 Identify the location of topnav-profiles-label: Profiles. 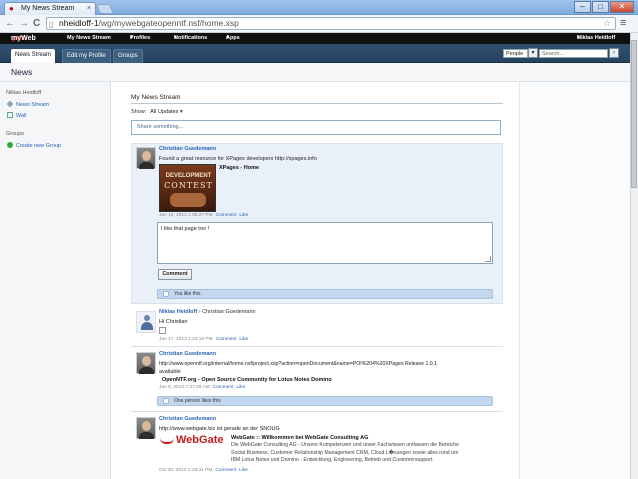
(140, 38).